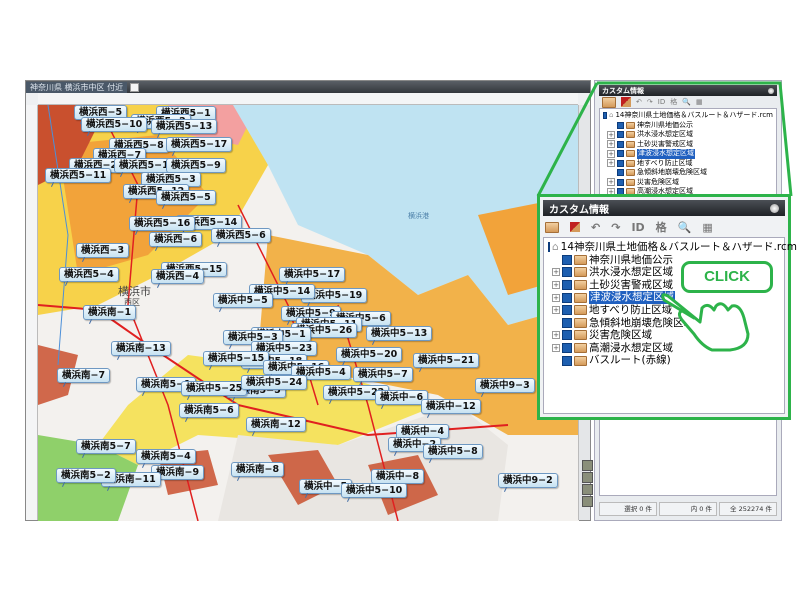 The width and height of the screenshot is (800, 600). What do you see at coordinates (664, 360) in the screenshot?
I see `tree-item: バスルート(赤線)` at bounding box center [664, 360].